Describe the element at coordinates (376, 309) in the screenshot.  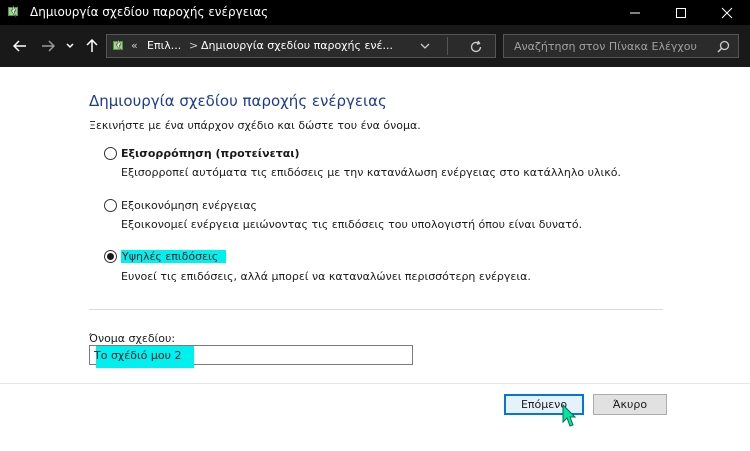
I see `divider` at that location.